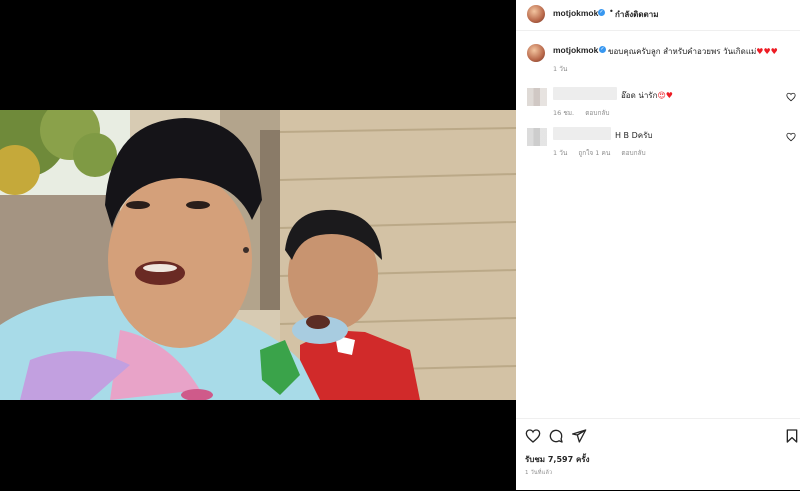  Describe the element at coordinates (579, 436) in the screenshot. I see `paper-plane-icon` at that location.